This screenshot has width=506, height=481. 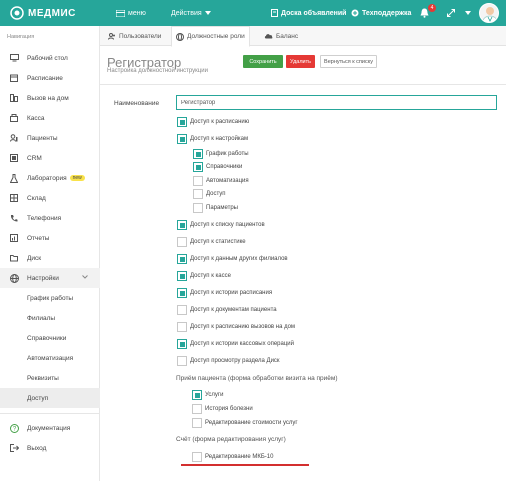 What do you see at coordinates (50, 78) in the screenshot?
I see `nav-item-schedule: Расписание` at bounding box center [50, 78].